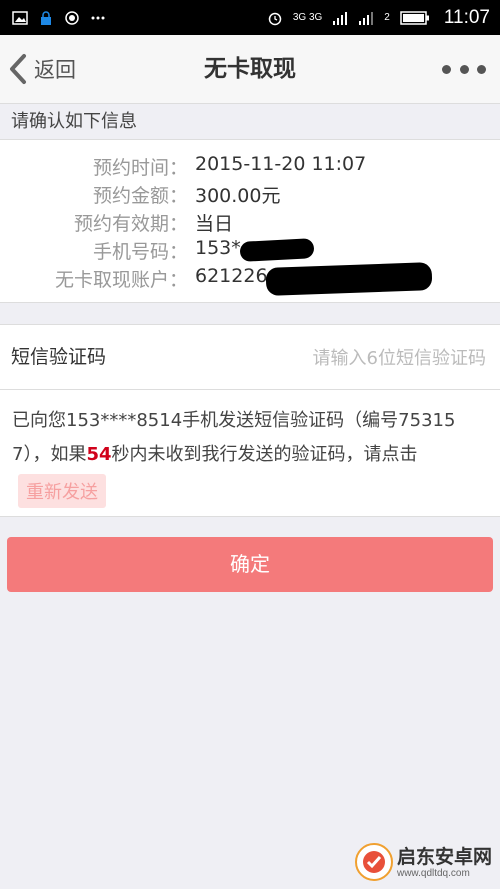 The height and width of the screenshot is (889, 500). I want to click on info-label: 无卡取现账户：, so click(121, 280).